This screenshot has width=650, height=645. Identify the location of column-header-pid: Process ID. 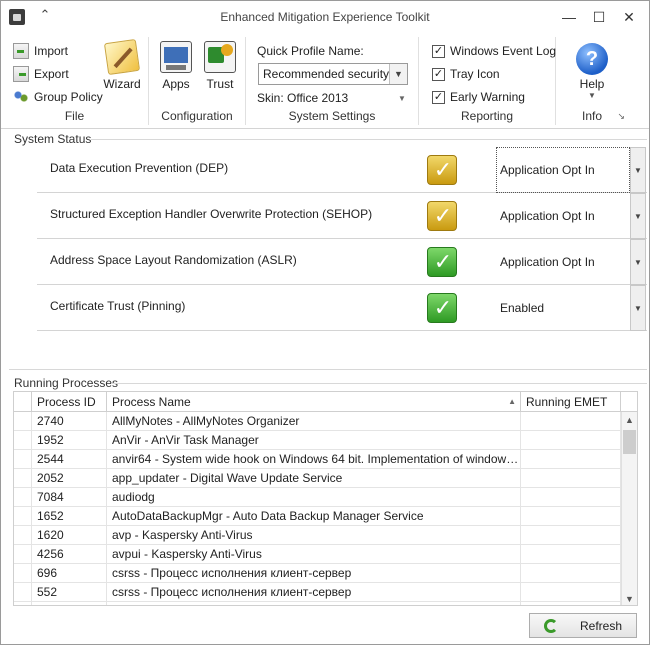
(69, 402).